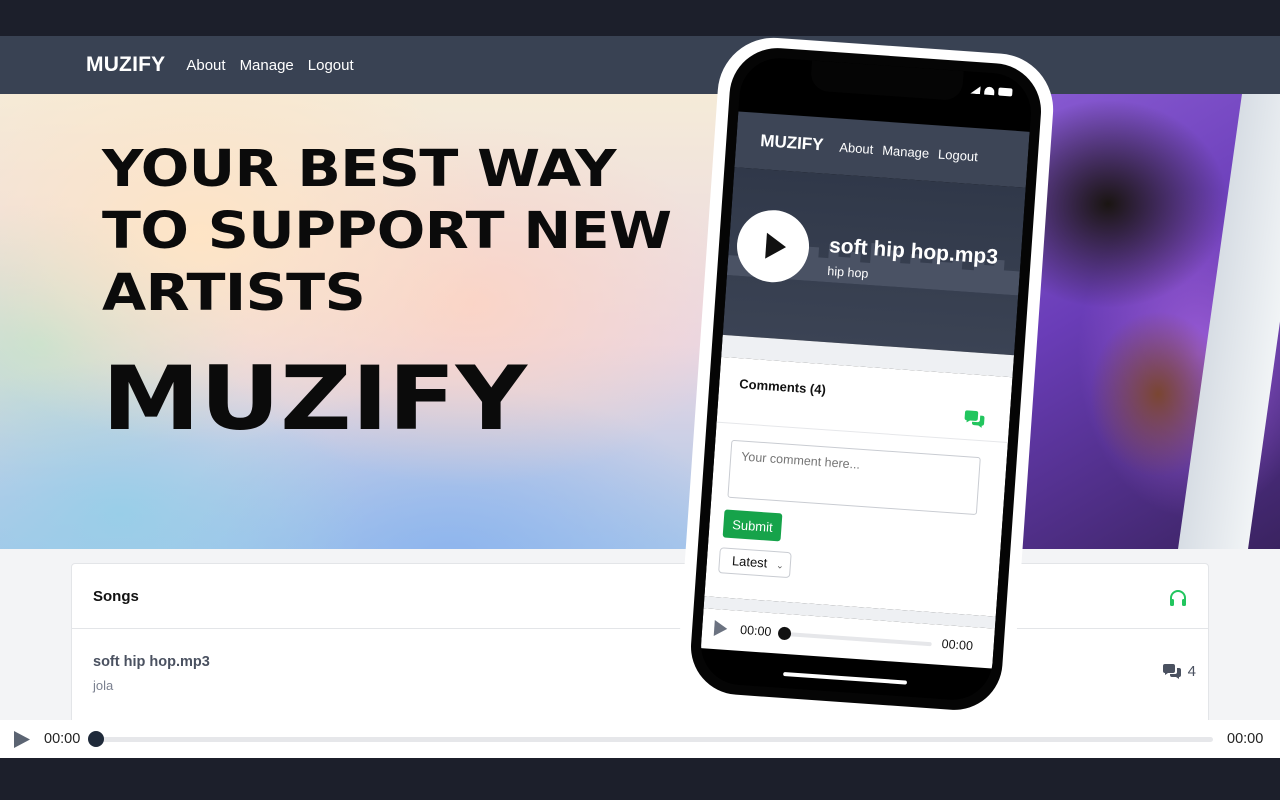 The width and height of the screenshot is (1280, 800). I want to click on songs-card-title: Songs, so click(116, 596).